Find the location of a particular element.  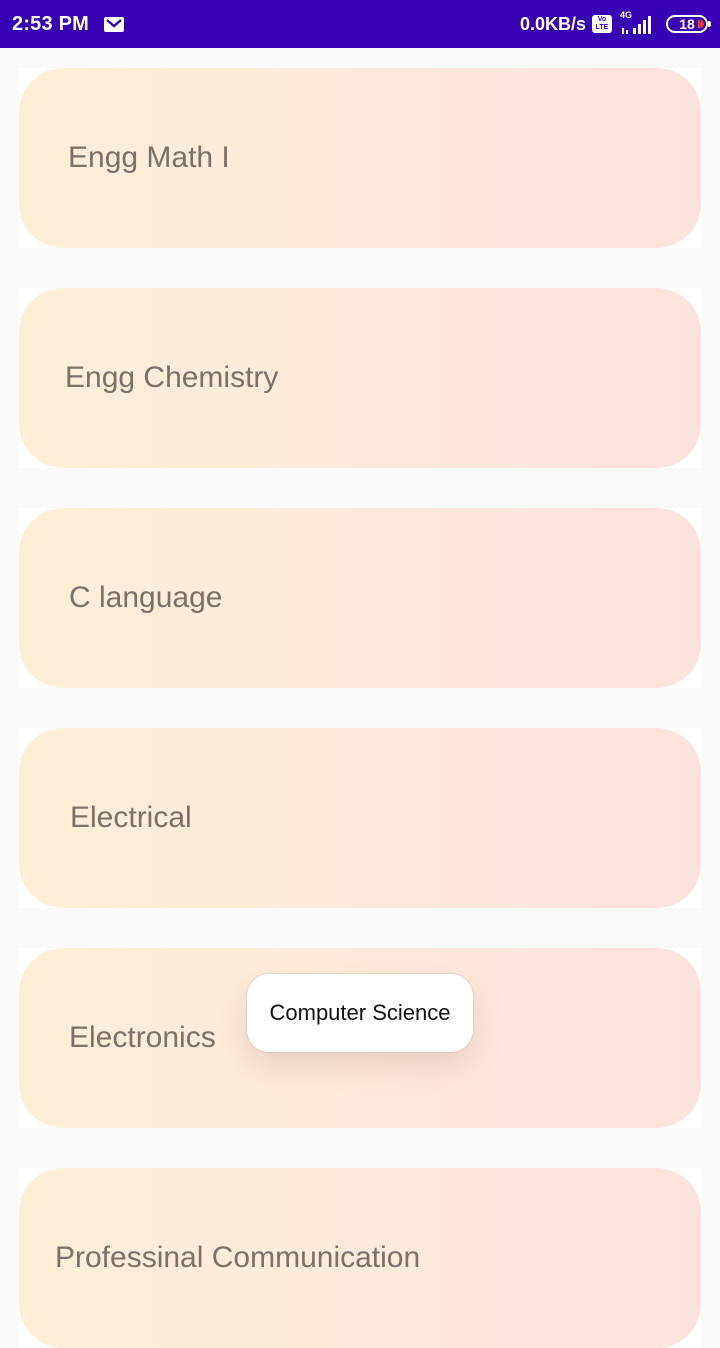

volte-top-label: Vo is located at coordinates (602, 19).